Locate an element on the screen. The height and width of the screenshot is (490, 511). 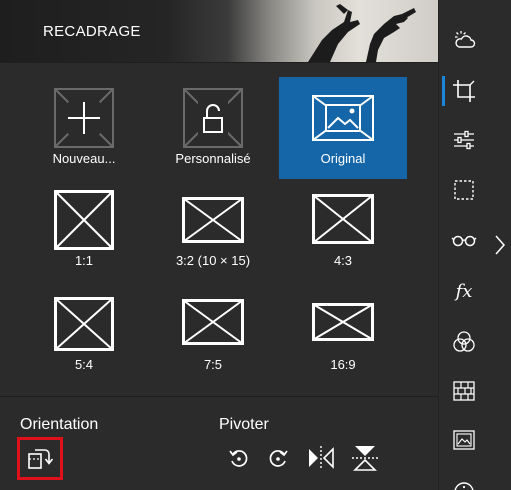
crop-icon is located at coordinates (464, 91).